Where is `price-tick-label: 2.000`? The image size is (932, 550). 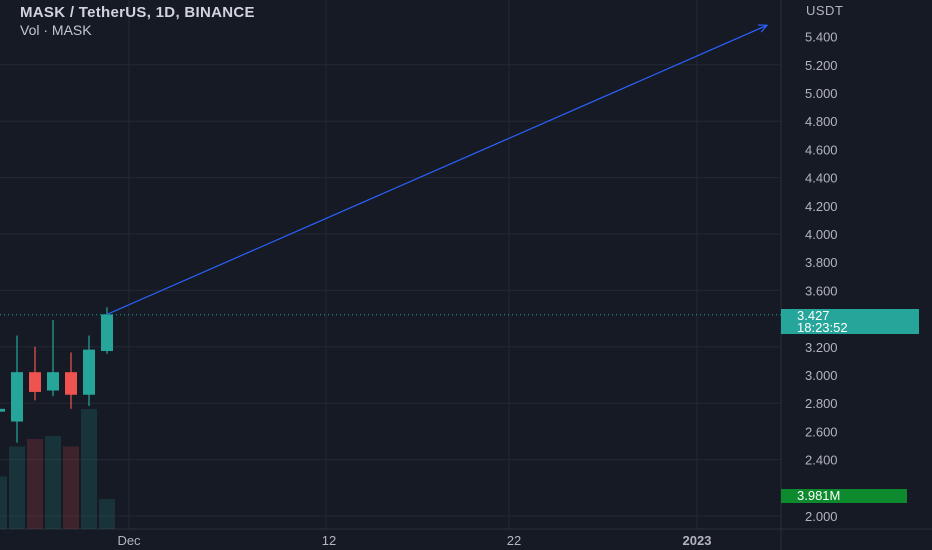
price-tick-label: 2.000 is located at coordinates (821, 516).